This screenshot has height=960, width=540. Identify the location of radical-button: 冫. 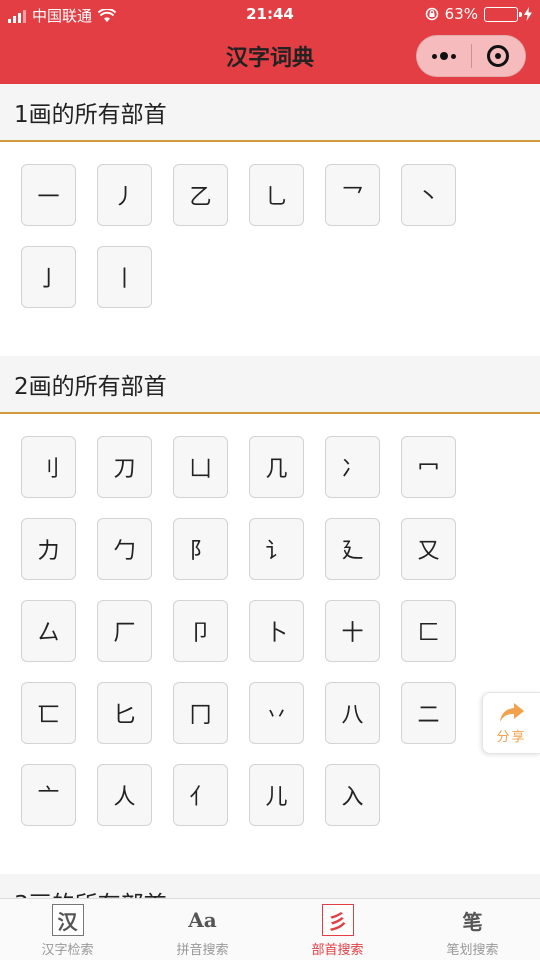
(352, 467).